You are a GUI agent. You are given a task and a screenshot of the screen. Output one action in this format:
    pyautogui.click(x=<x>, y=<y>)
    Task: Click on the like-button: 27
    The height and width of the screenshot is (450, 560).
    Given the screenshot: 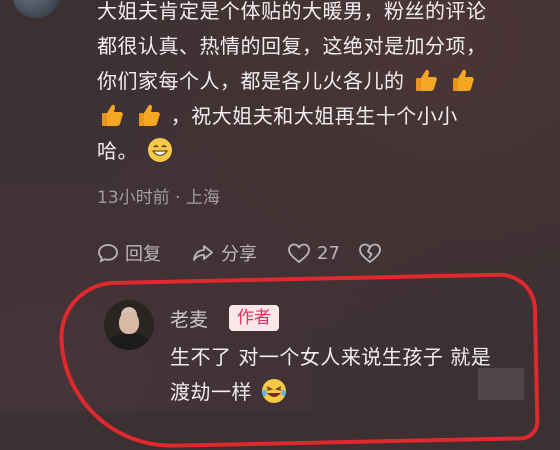 What is the action you would take?
    pyautogui.click(x=313, y=253)
    